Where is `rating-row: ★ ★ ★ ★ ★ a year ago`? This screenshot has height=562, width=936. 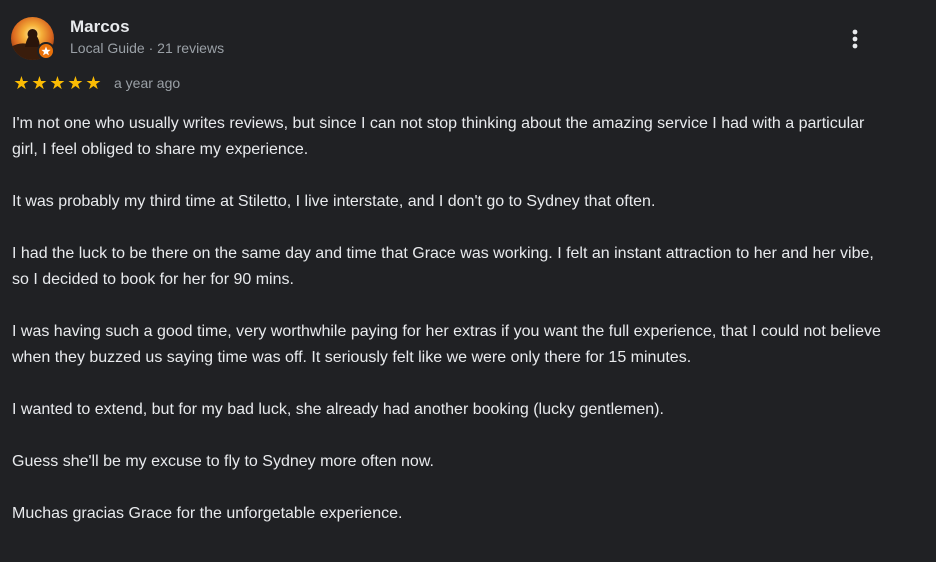
rating-row: ★ ★ ★ ★ ★ a year ago is located at coordinates (96, 83).